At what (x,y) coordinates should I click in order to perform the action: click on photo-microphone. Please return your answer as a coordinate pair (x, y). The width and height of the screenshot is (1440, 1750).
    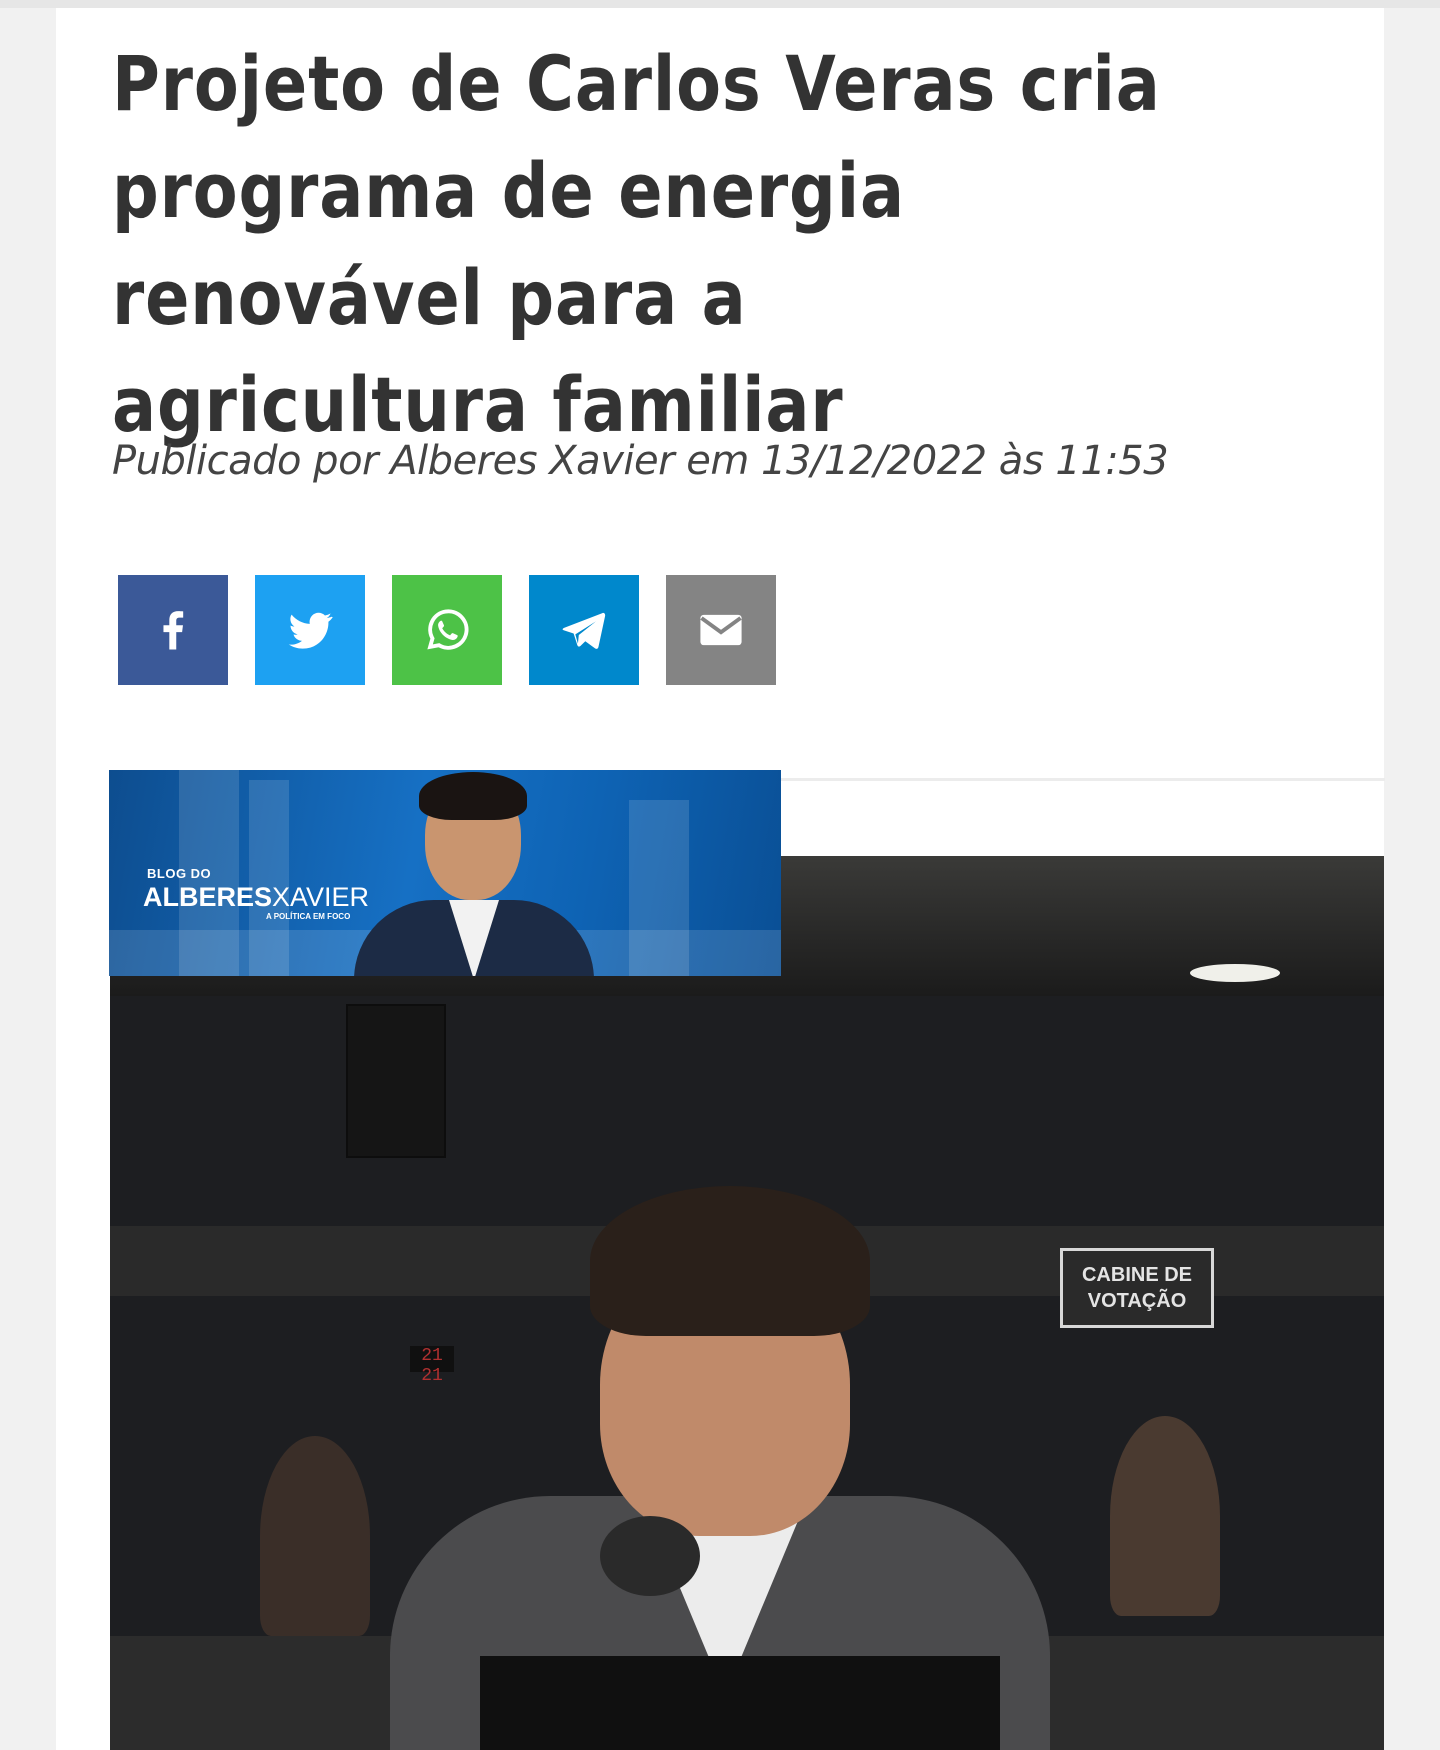
    Looking at the image, I should click on (650, 1556).